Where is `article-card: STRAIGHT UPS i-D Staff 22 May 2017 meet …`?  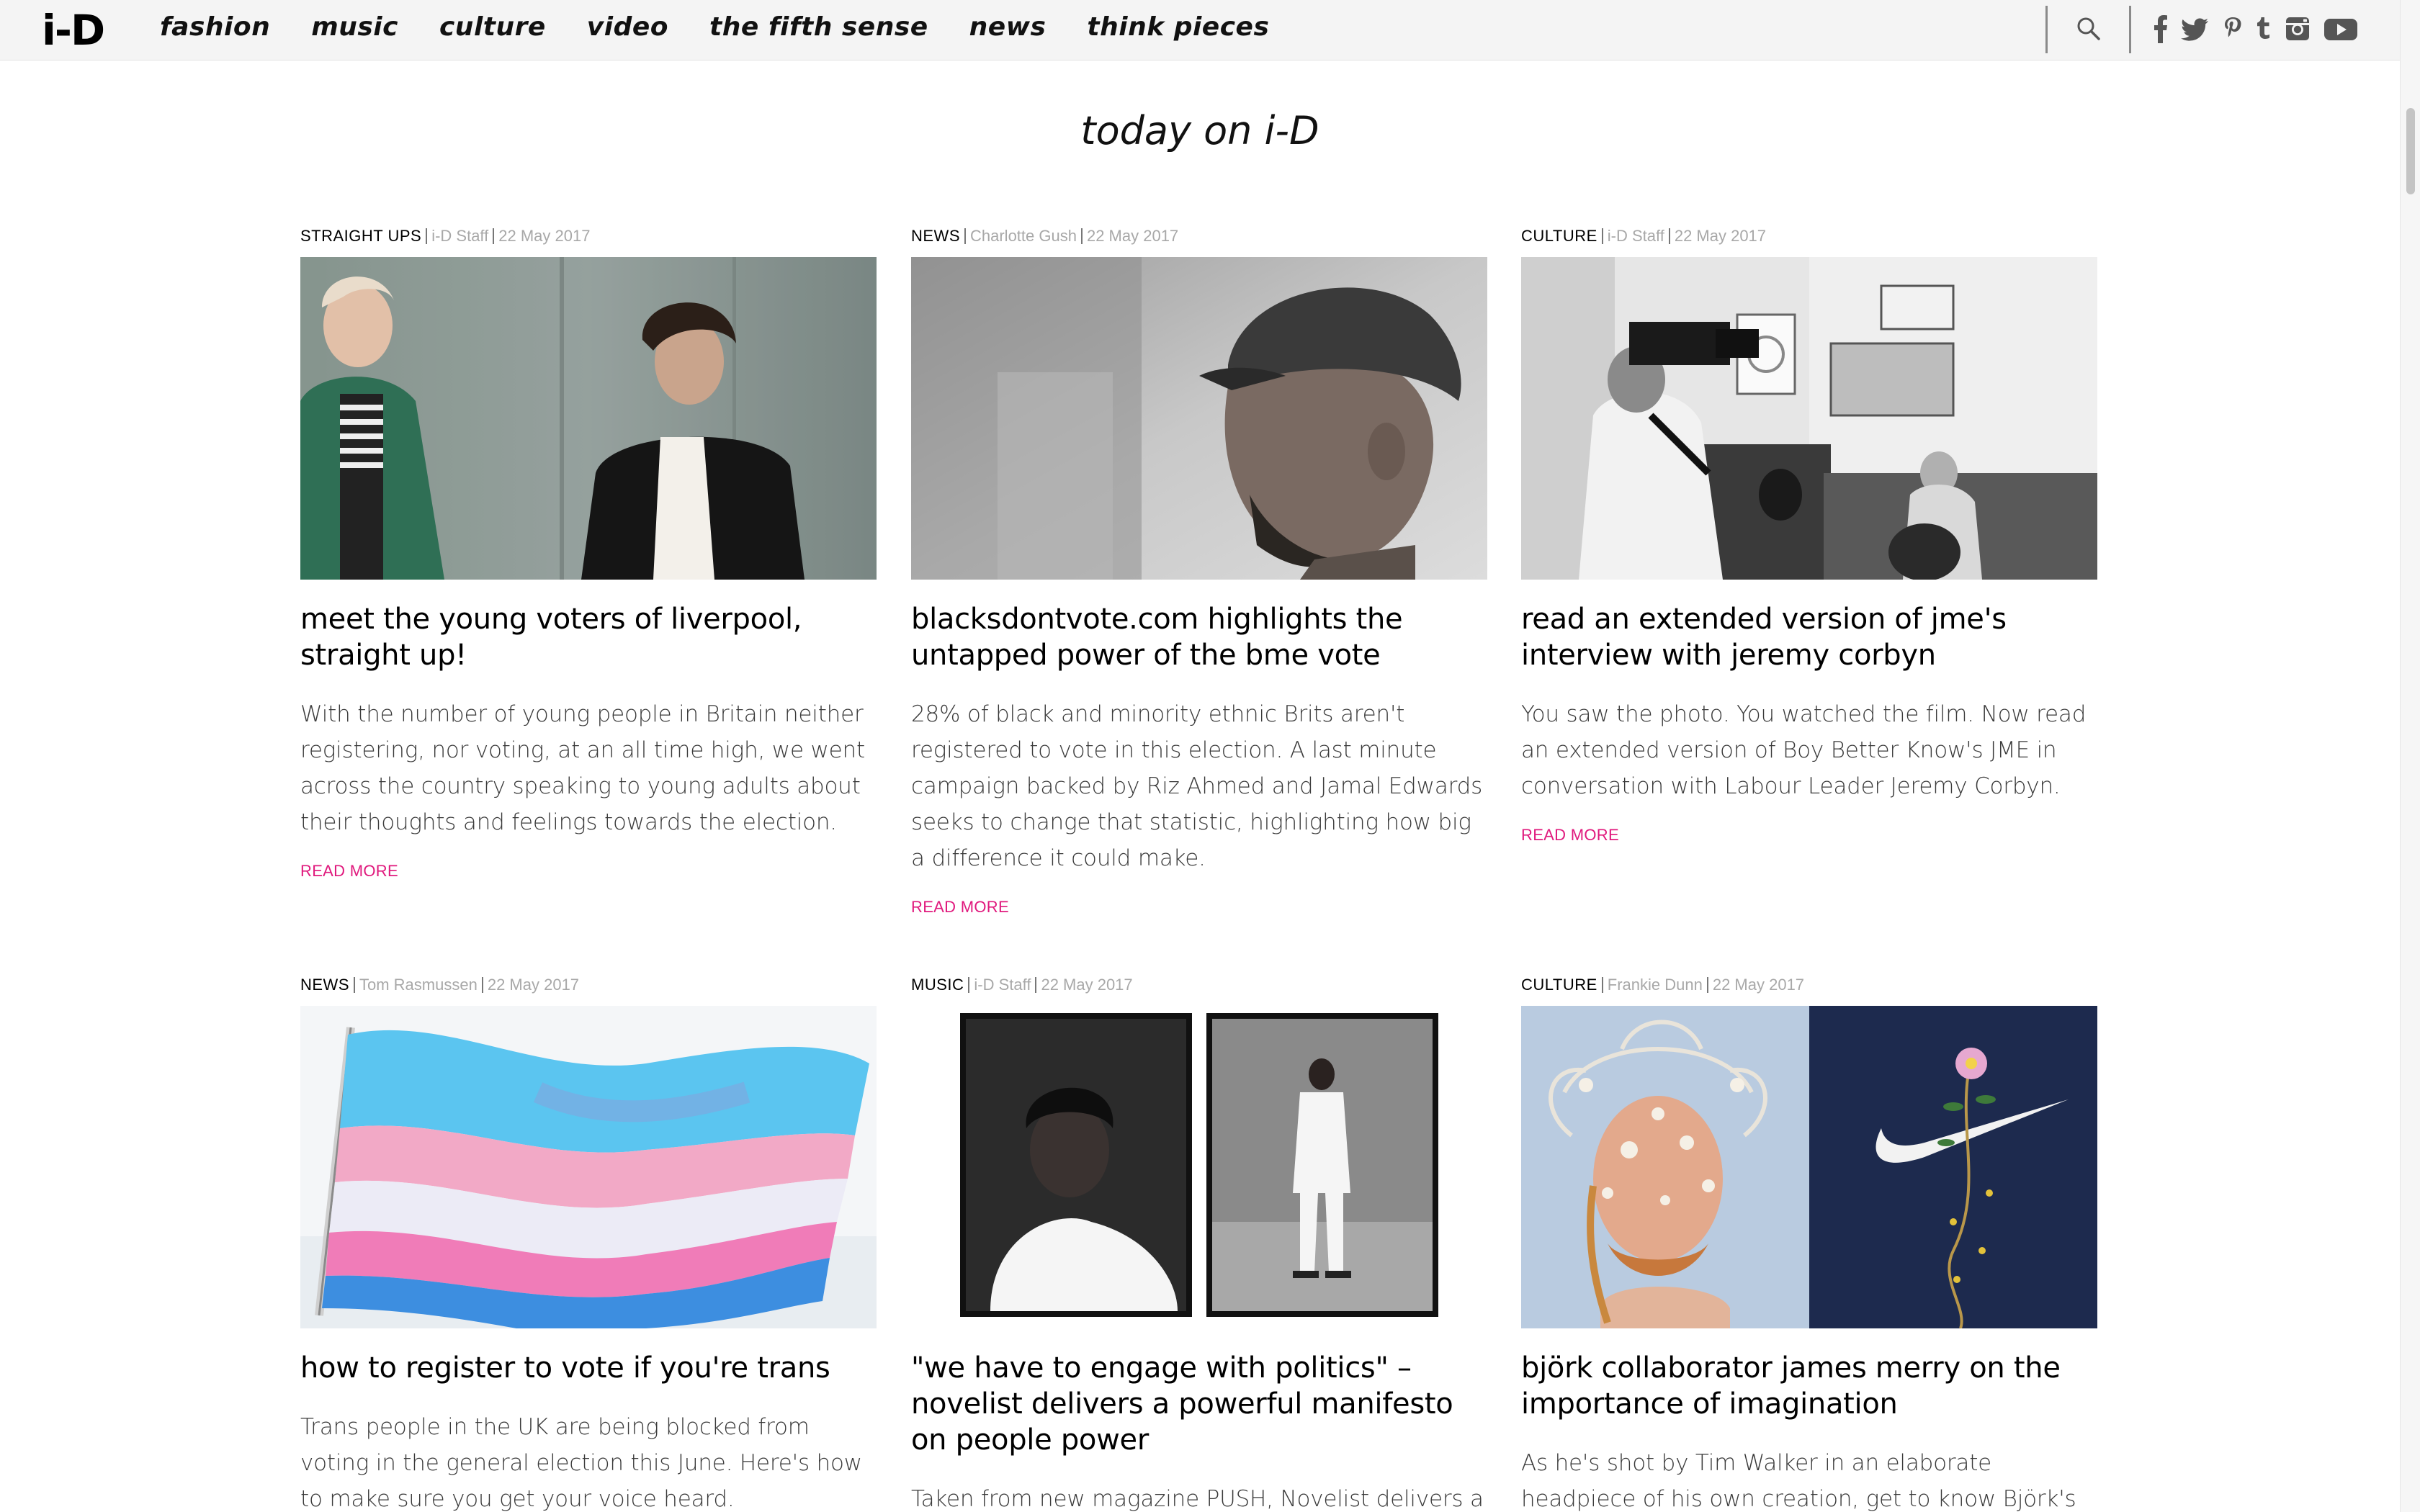
article-card: STRAIGHT UPS i-D Staff 22 May 2017 meet … is located at coordinates (588, 553).